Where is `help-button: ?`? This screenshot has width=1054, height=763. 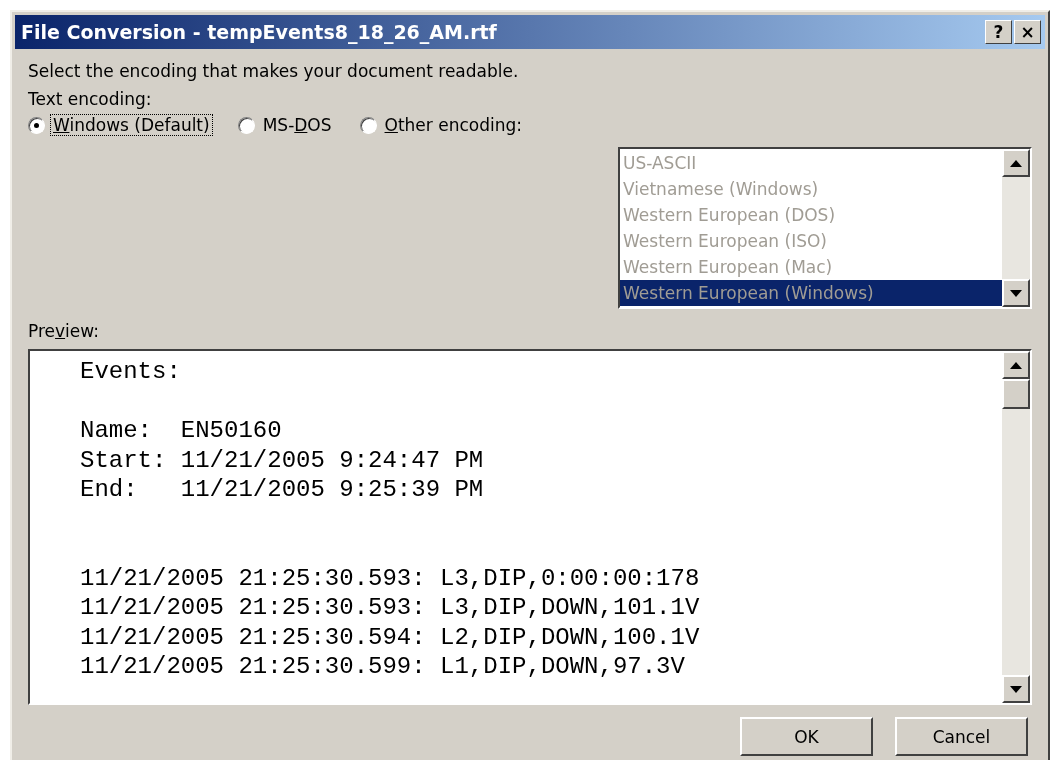 help-button: ? is located at coordinates (998, 32).